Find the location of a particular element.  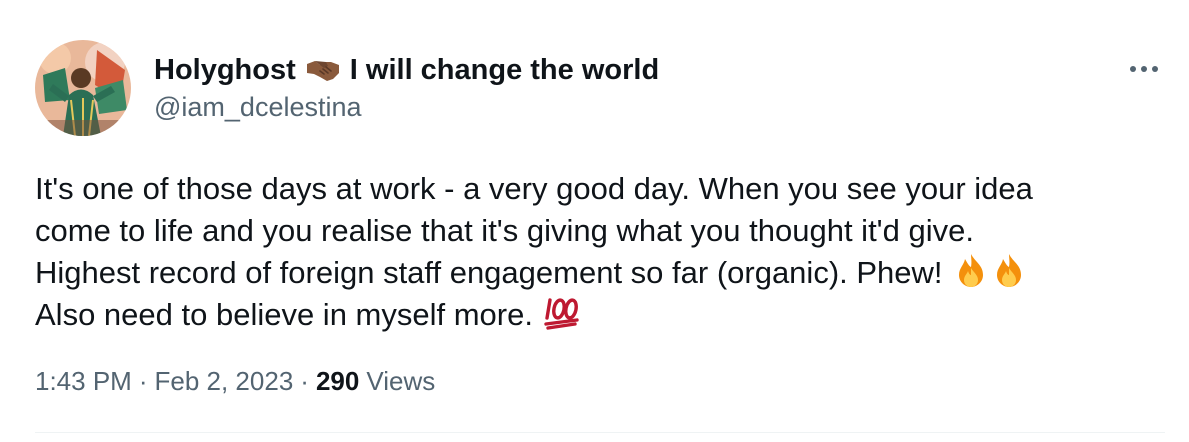

avatar is located at coordinates (83, 88).